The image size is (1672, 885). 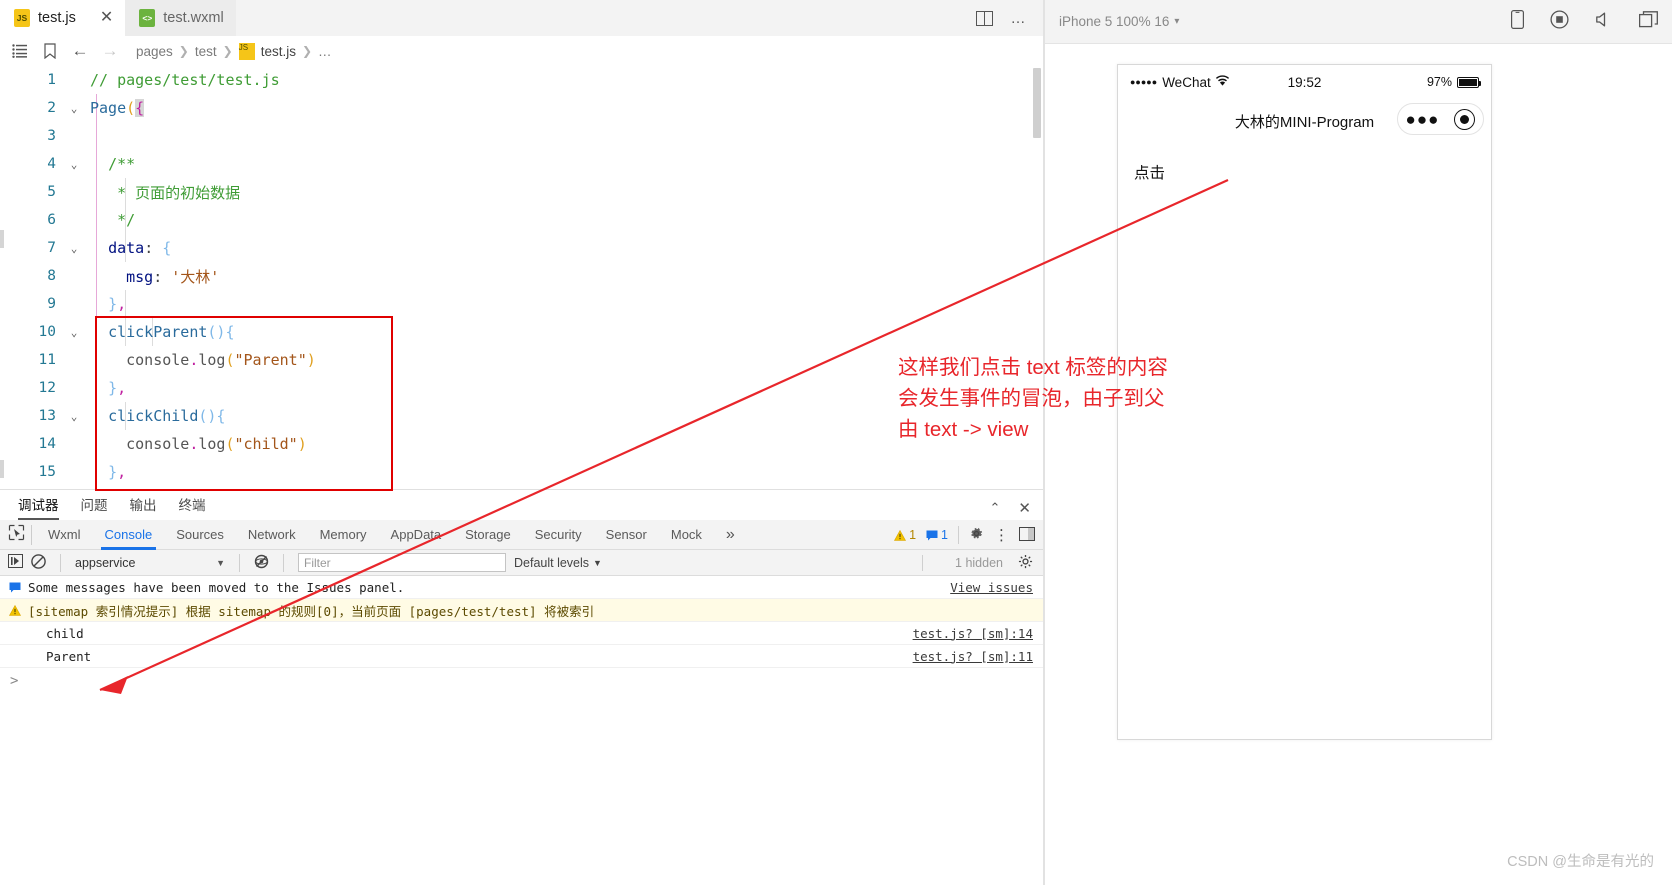 What do you see at coordinates (15, 562) in the screenshot?
I see `execute-step-icon` at bounding box center [15, 562].